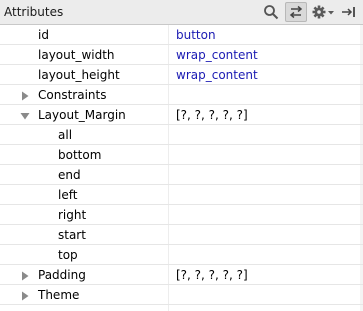  Describe the element at coordinates (34, 12) in the screenshot. I see `panel-title: Attributes` at that location.